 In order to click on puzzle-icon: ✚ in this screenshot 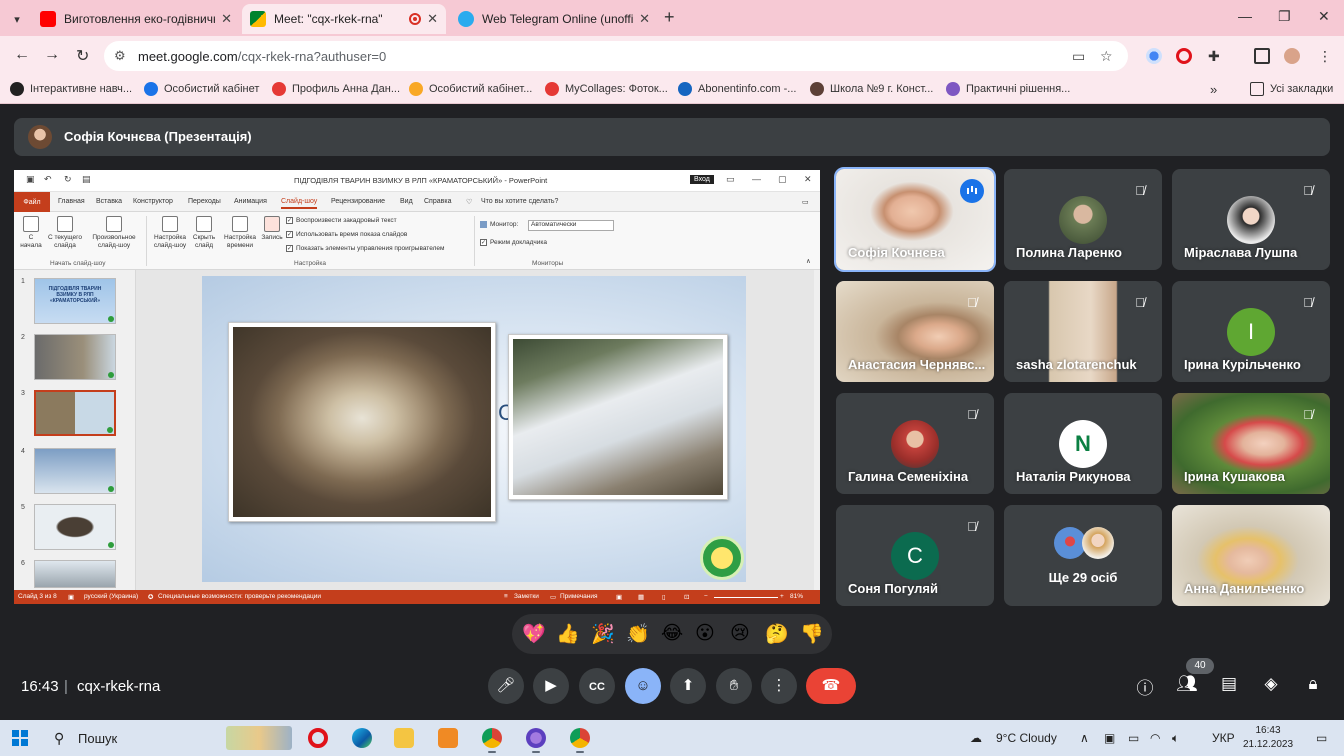, I will do `click(1216, 56)`.